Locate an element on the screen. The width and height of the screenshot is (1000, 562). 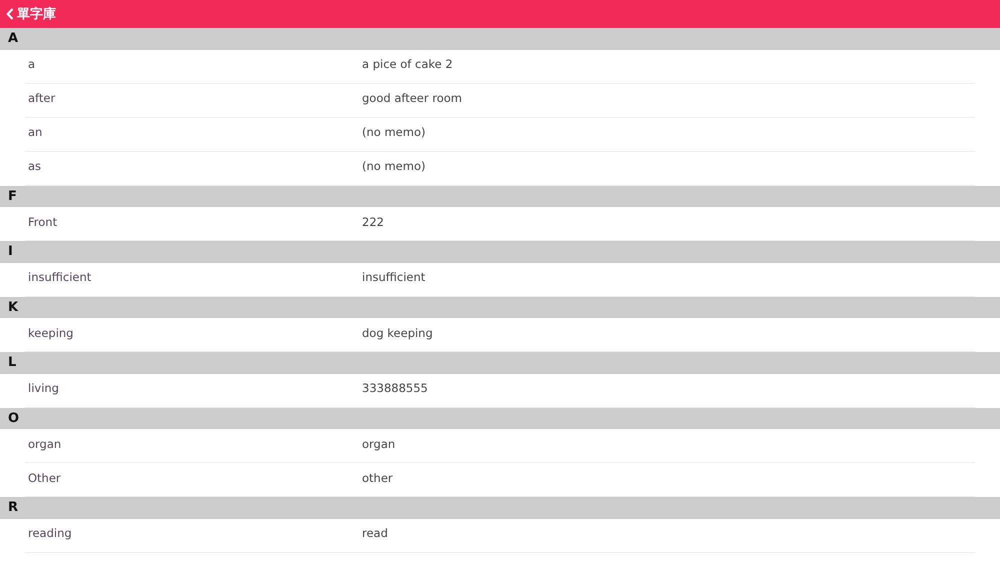
memo-text: a pice of cake 2 is located at coordinates (407, 64).